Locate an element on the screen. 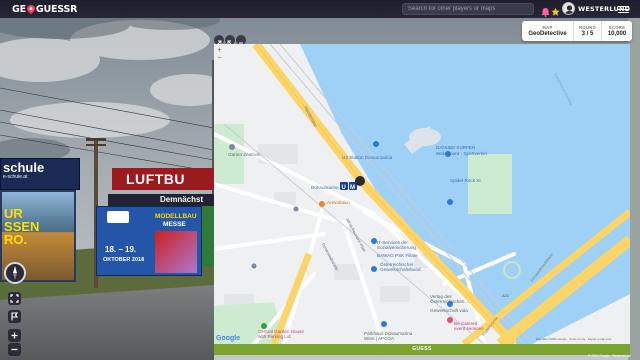  map-label-a22: A22 is located at coordinates (506, 295).